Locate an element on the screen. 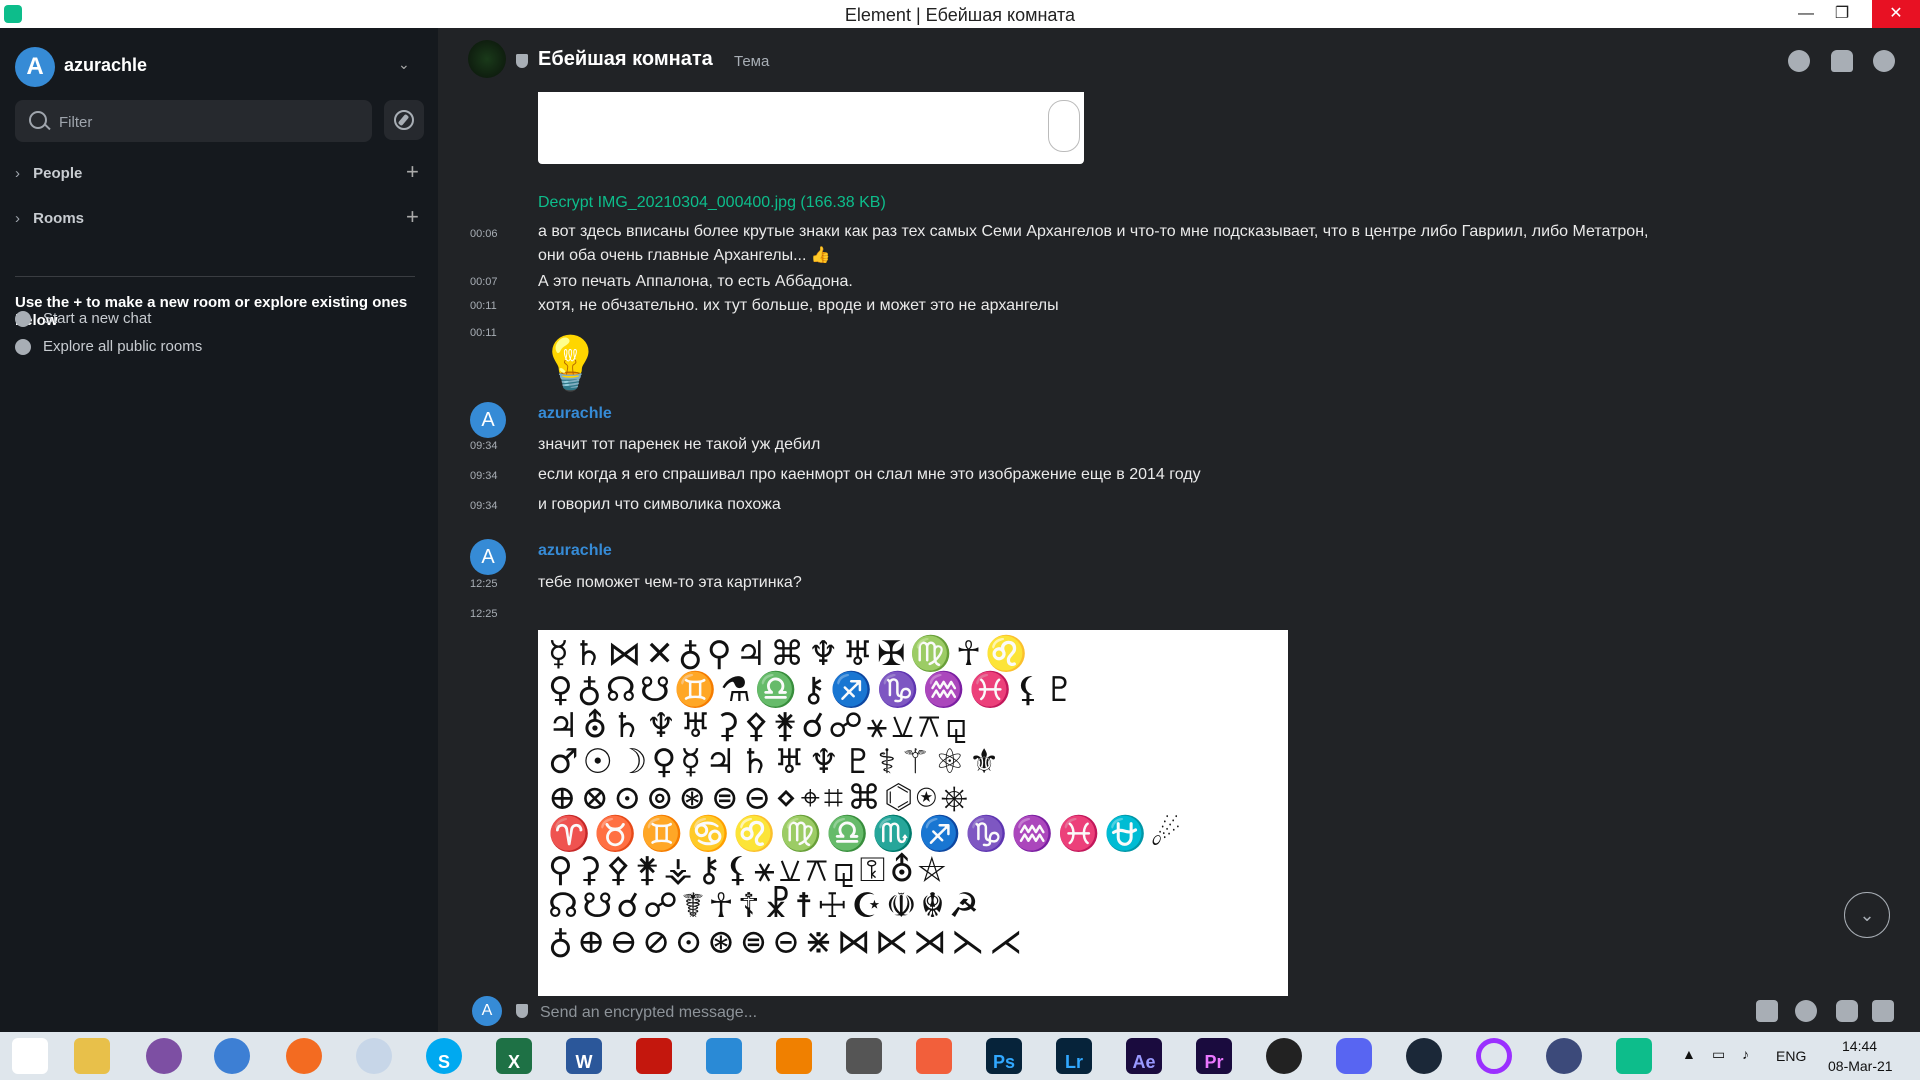  firefox-icon is located at coordinates (304, 1056).